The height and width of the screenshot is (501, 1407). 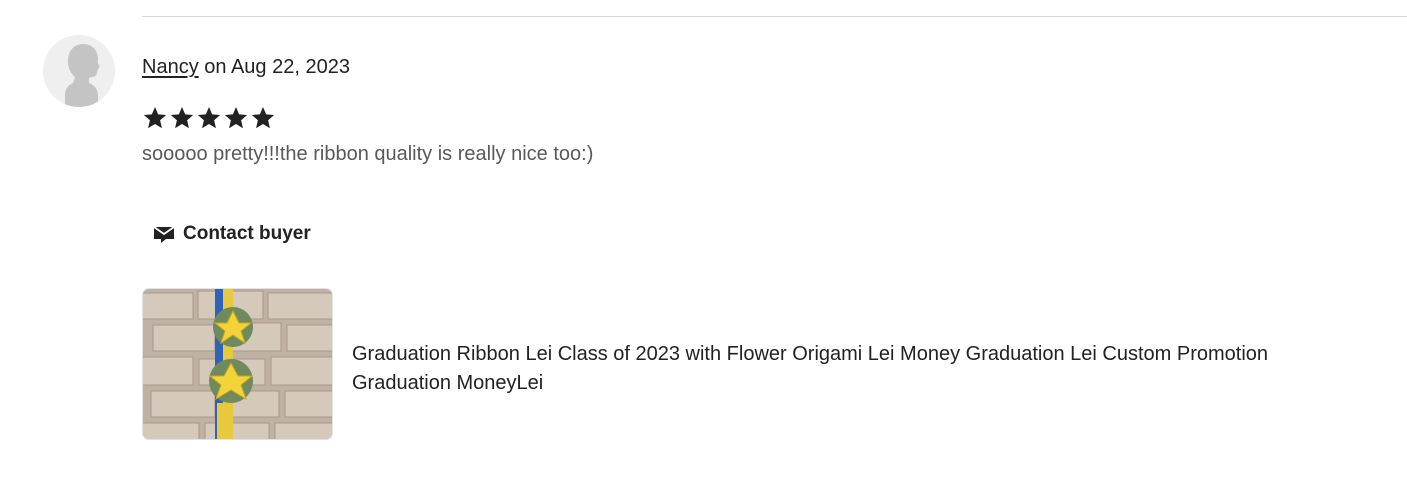 I want to click on reviewer-name-link: Nancy, so click(x=170, y=67).